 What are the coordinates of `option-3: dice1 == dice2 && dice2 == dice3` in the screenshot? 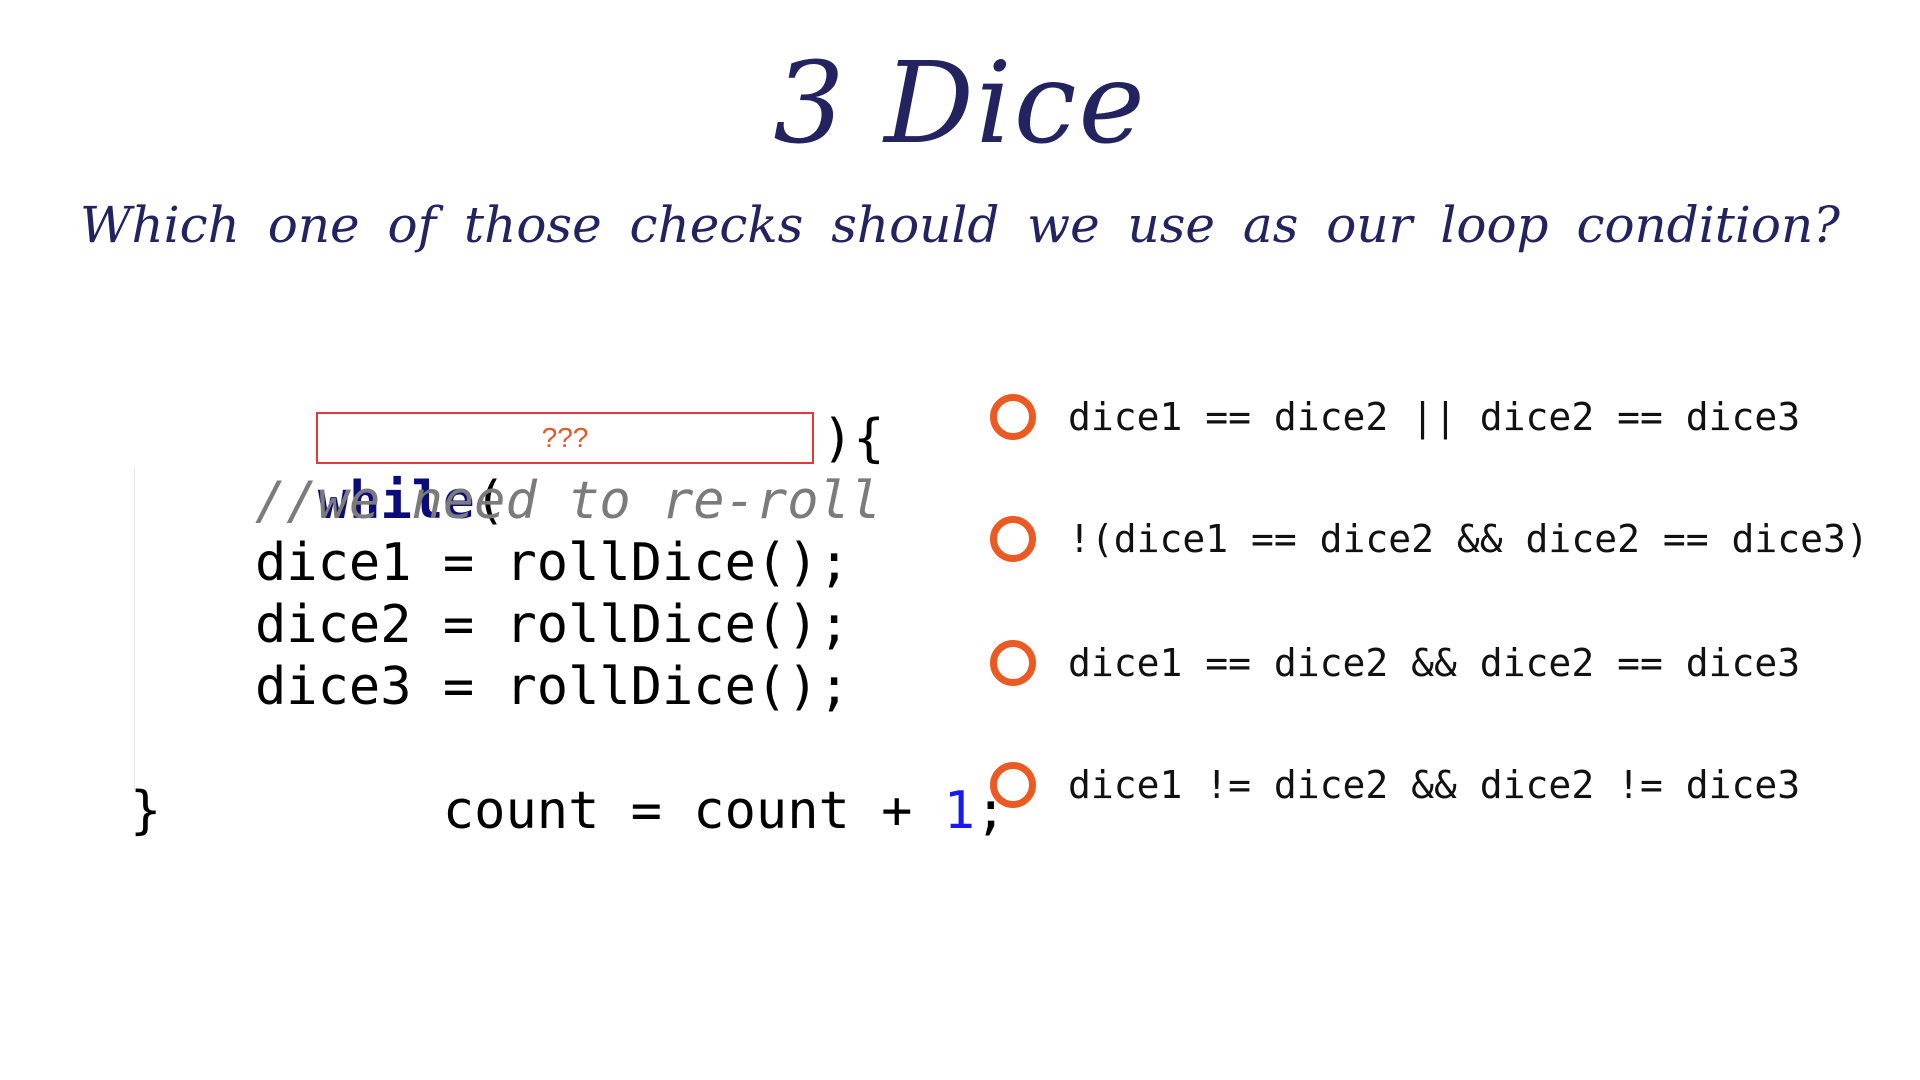 It's located at (1395, 663).